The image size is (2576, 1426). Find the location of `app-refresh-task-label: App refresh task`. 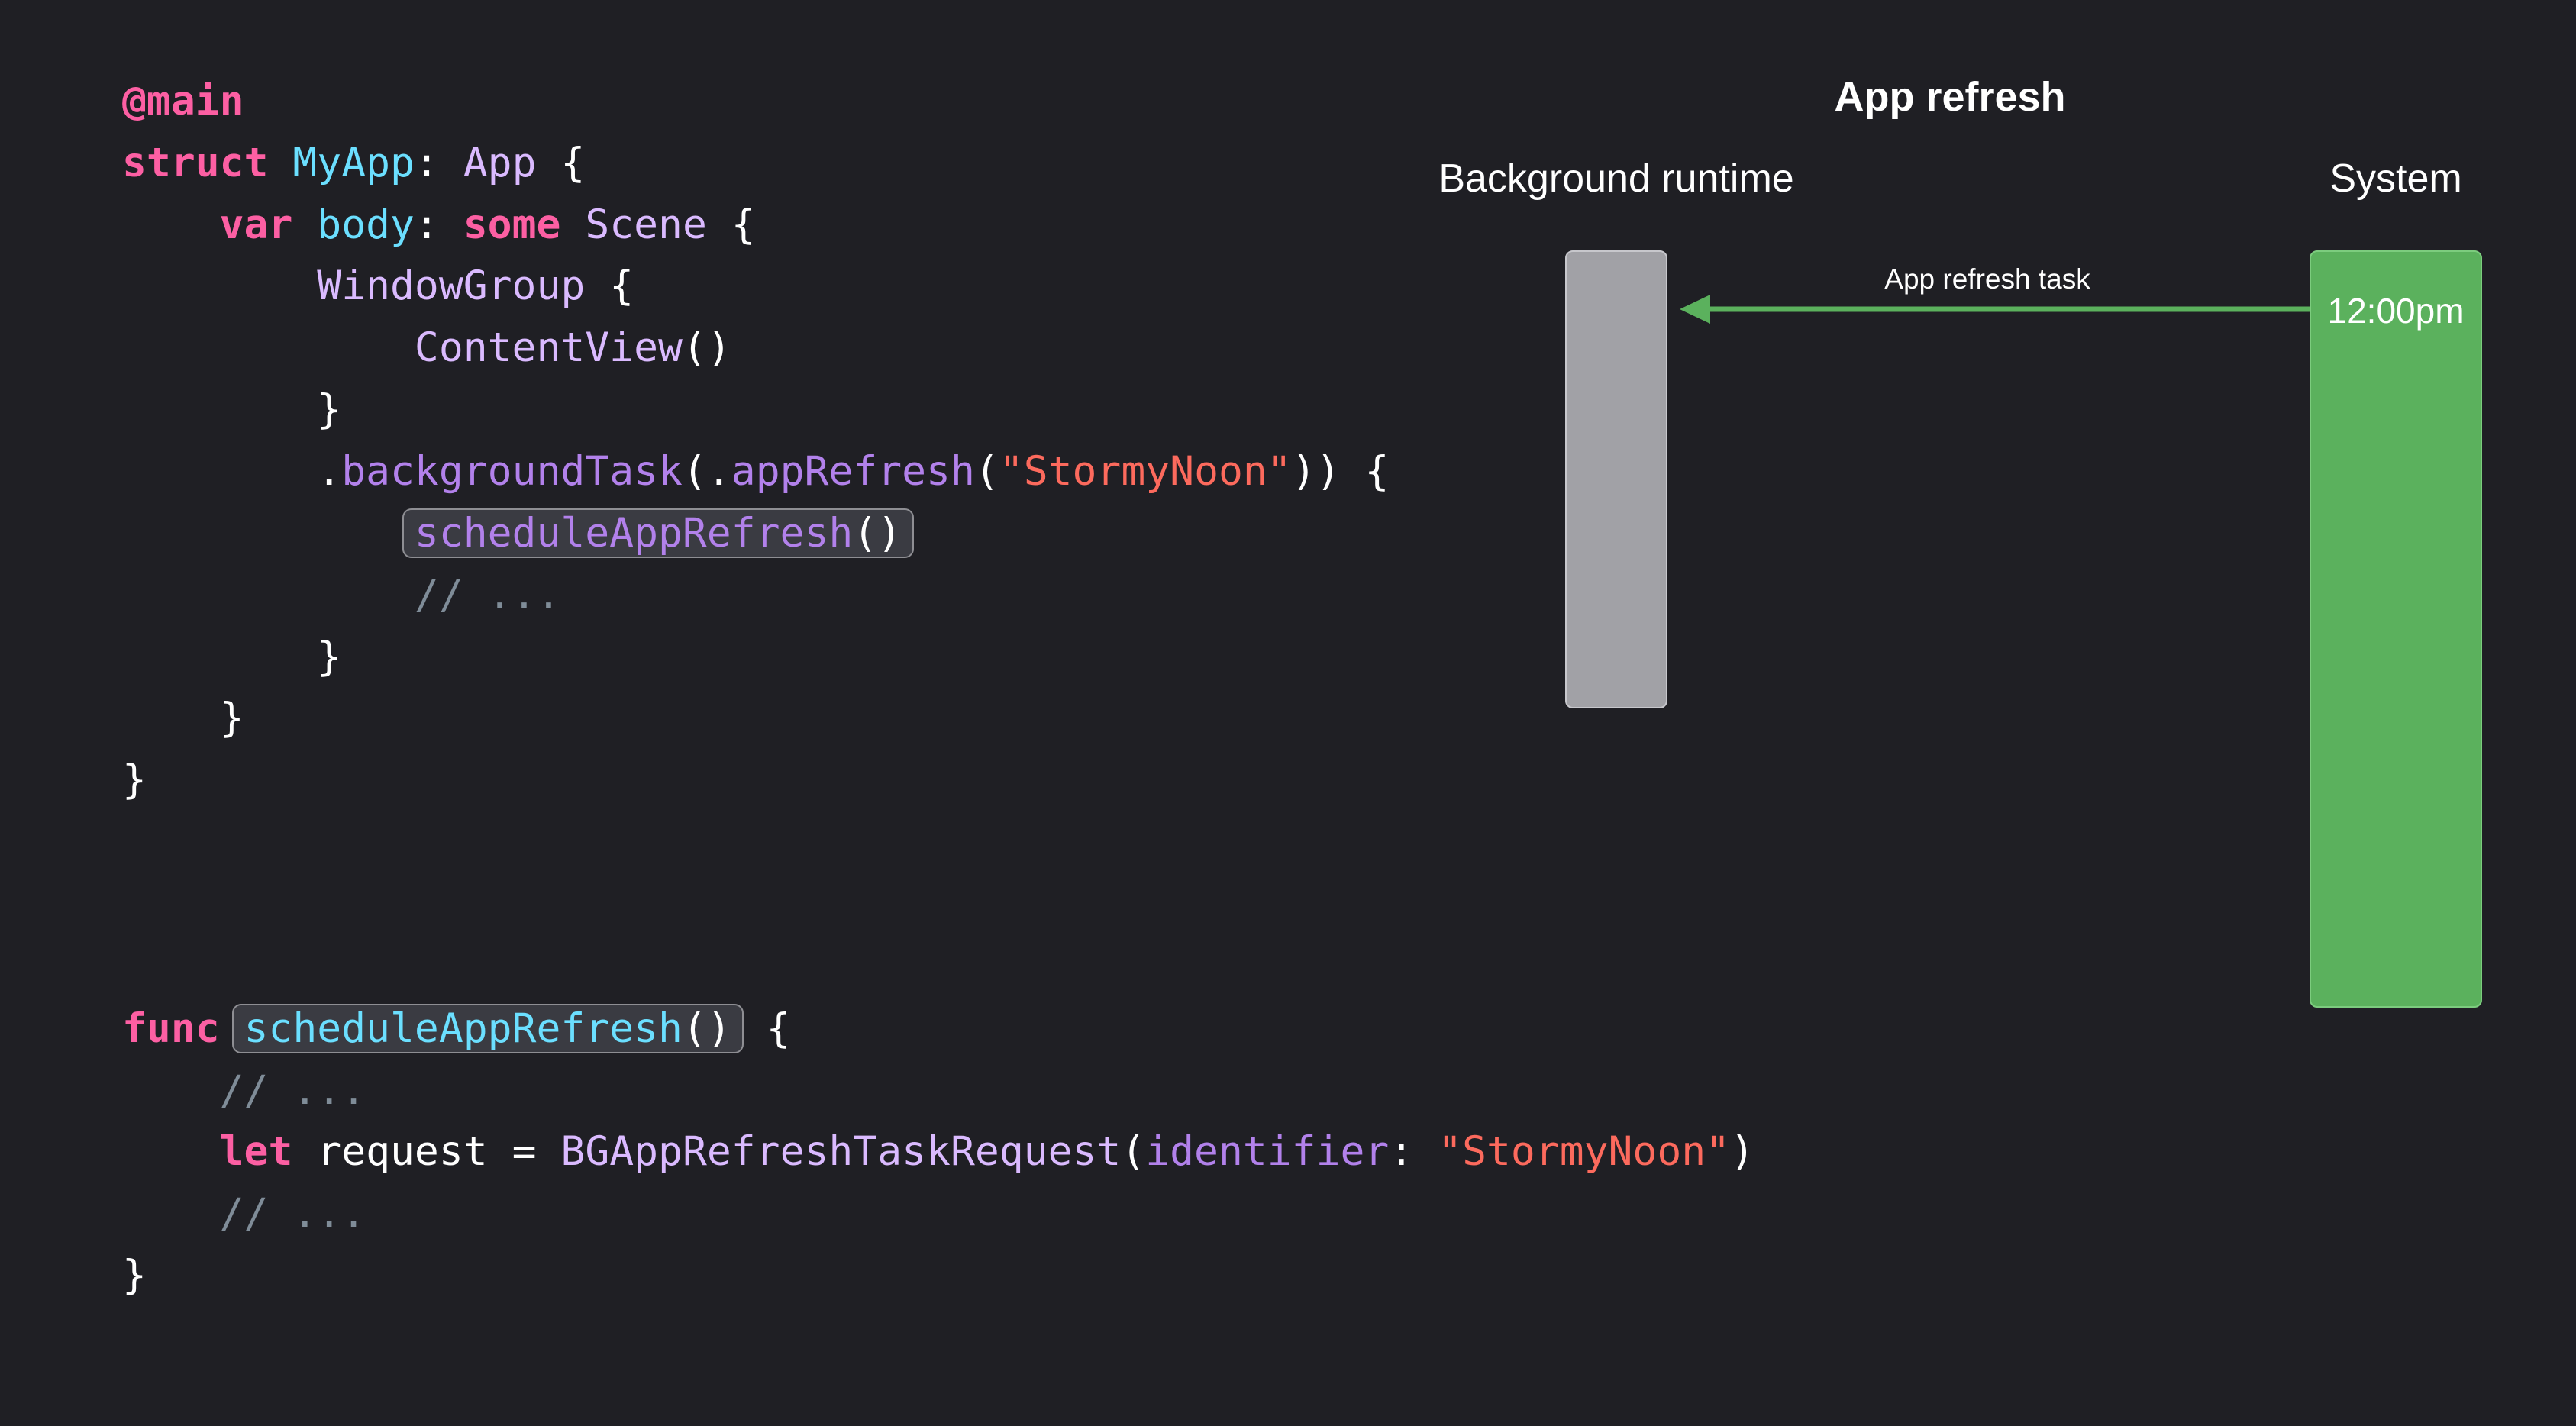

app-refresh-task-label: App refresh task is located at coordinates (1987, 279).